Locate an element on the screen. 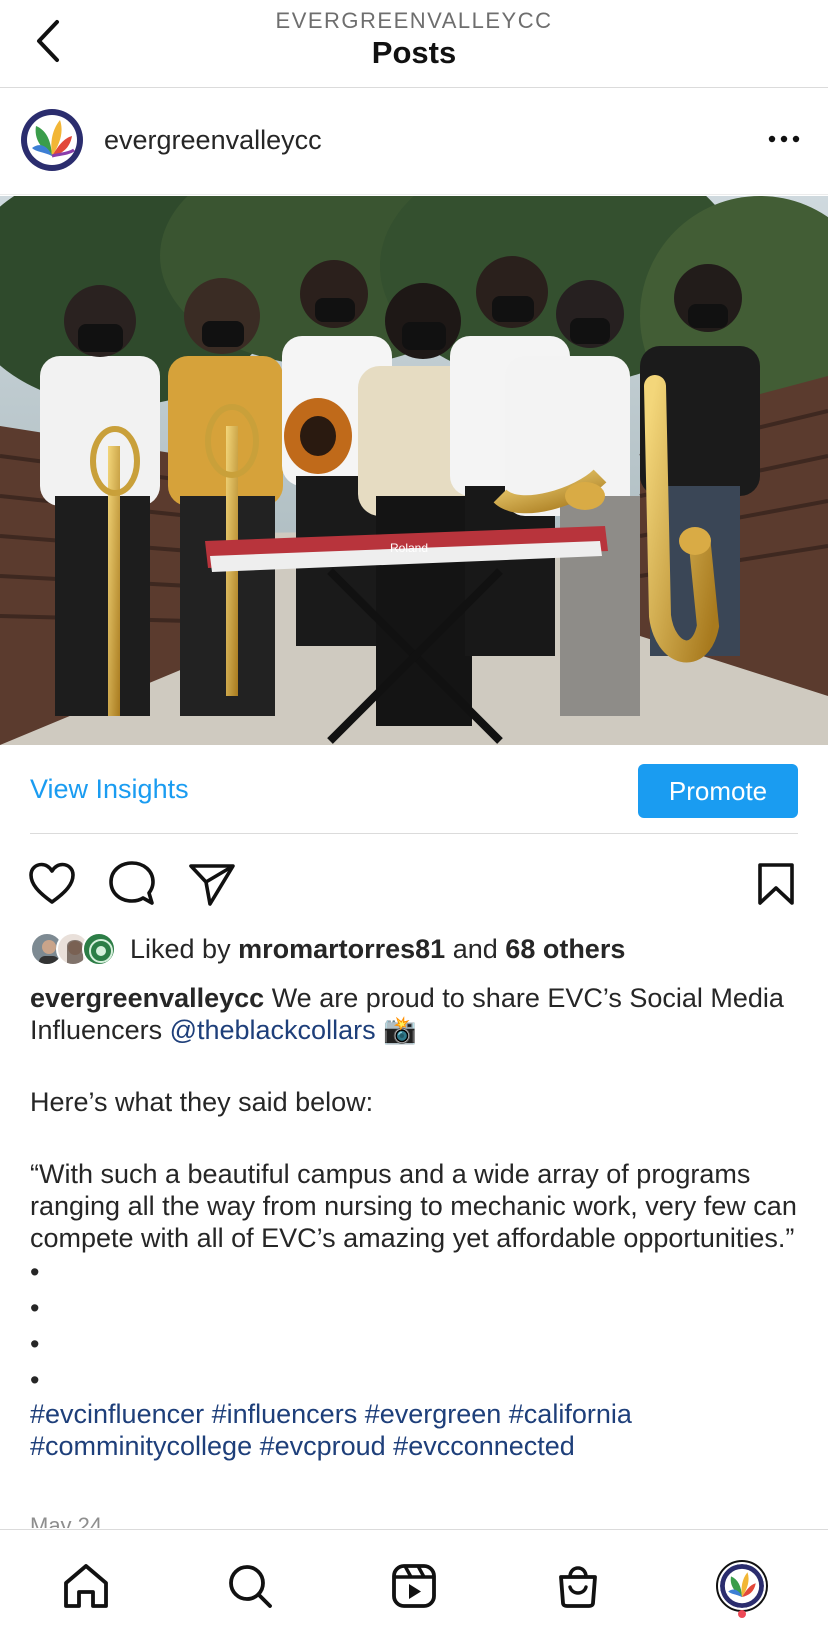  profile-avatar is located at coordinates (52, 140).